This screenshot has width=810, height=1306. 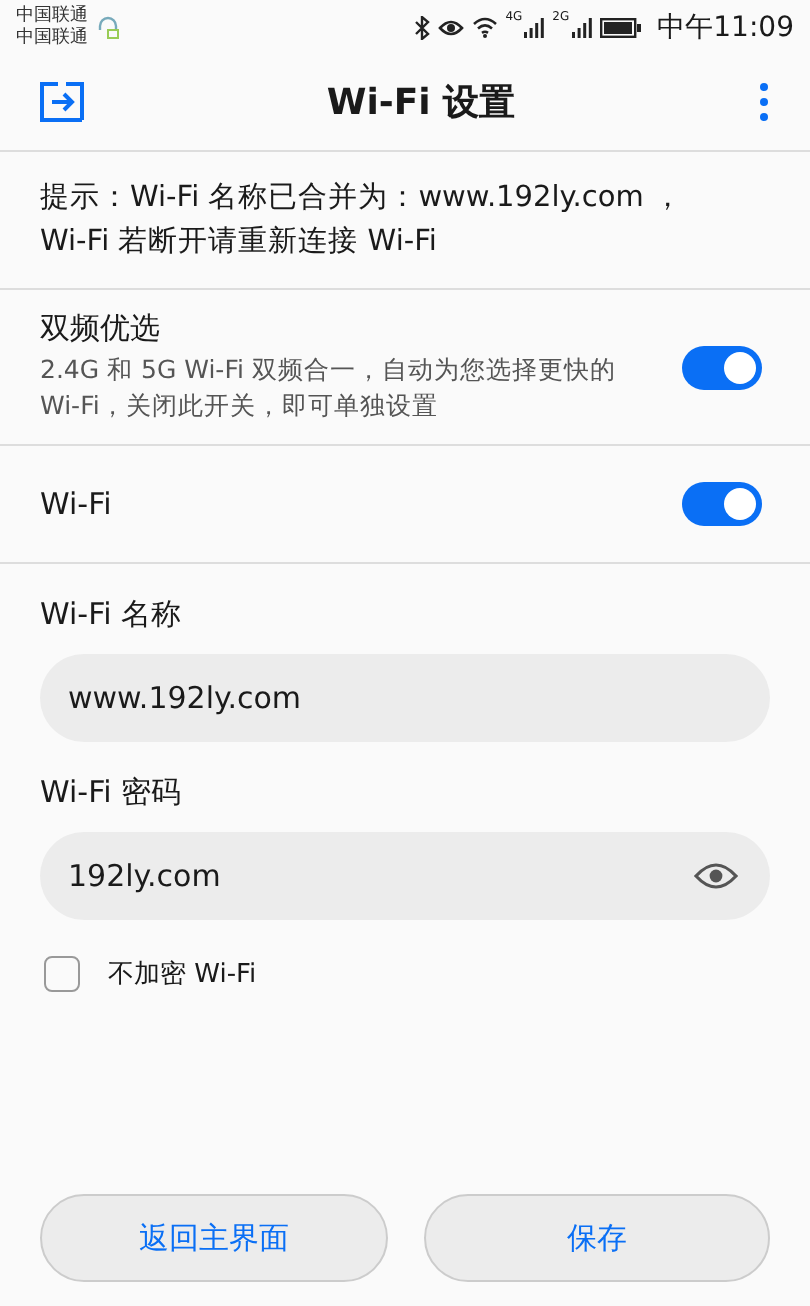 What do you see at coordinates (112, 615) in the screenshot?
I see `field-label: Wi-Fi 名称` at bounding box center [112, 615].